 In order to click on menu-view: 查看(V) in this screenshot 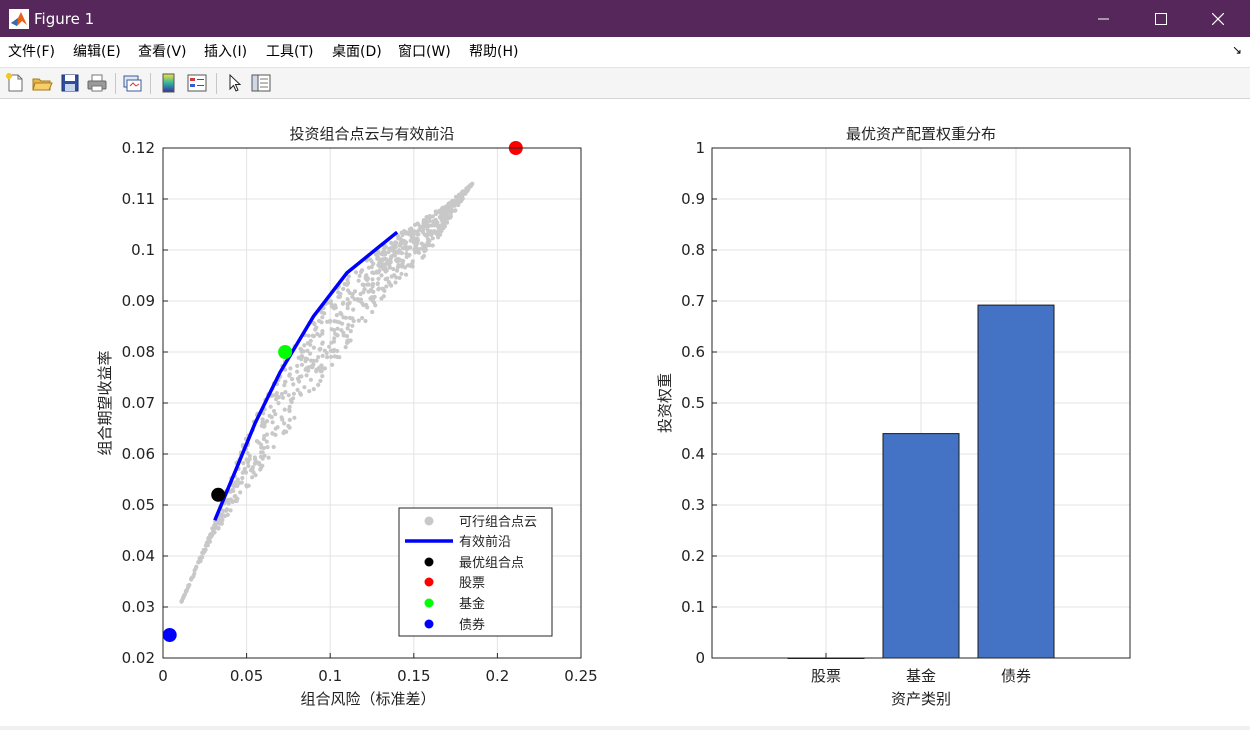, I will do `click(162, 52)`.